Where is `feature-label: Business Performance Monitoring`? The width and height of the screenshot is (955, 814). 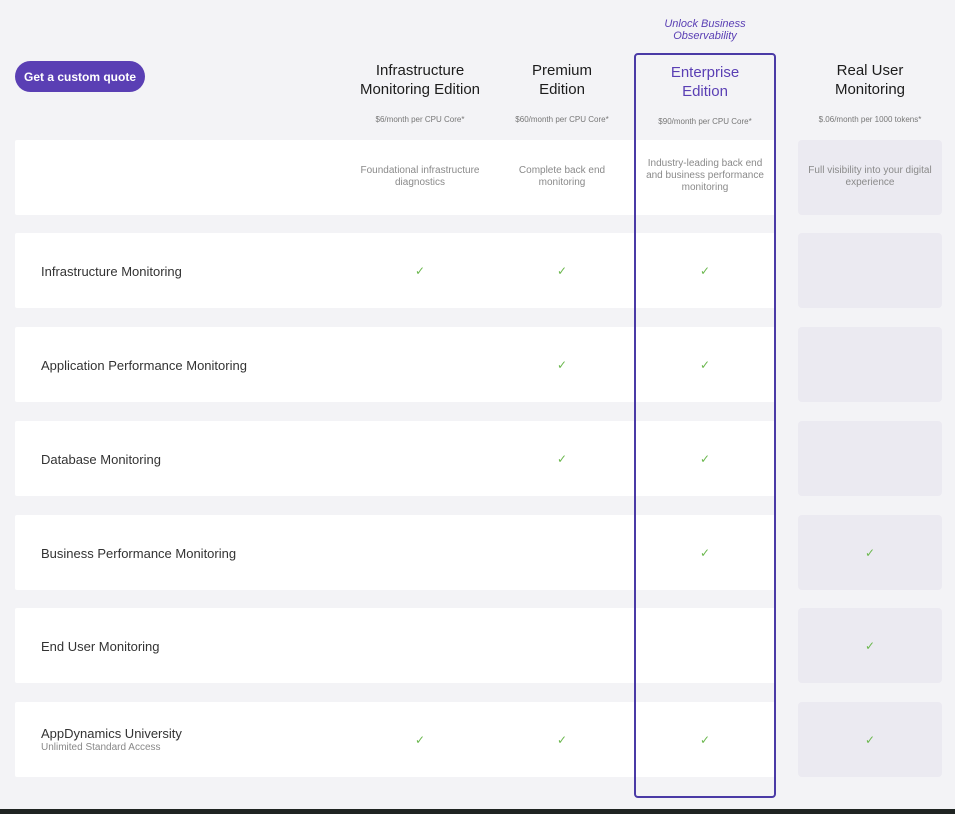 feature-label: Business Performance Monitoring is located at coordinates (138, 553).